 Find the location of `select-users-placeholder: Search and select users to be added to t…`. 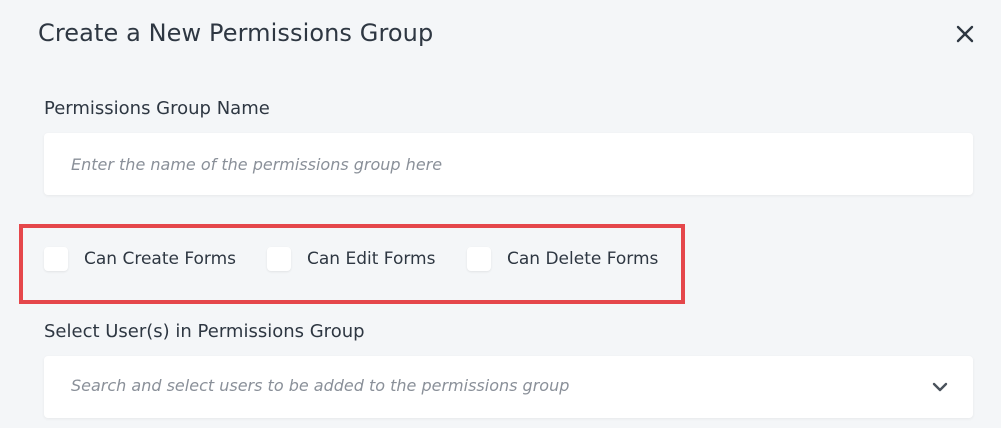

select-users-placeholder: Search and select users to be added to t… is located at coordinates (320, 385).